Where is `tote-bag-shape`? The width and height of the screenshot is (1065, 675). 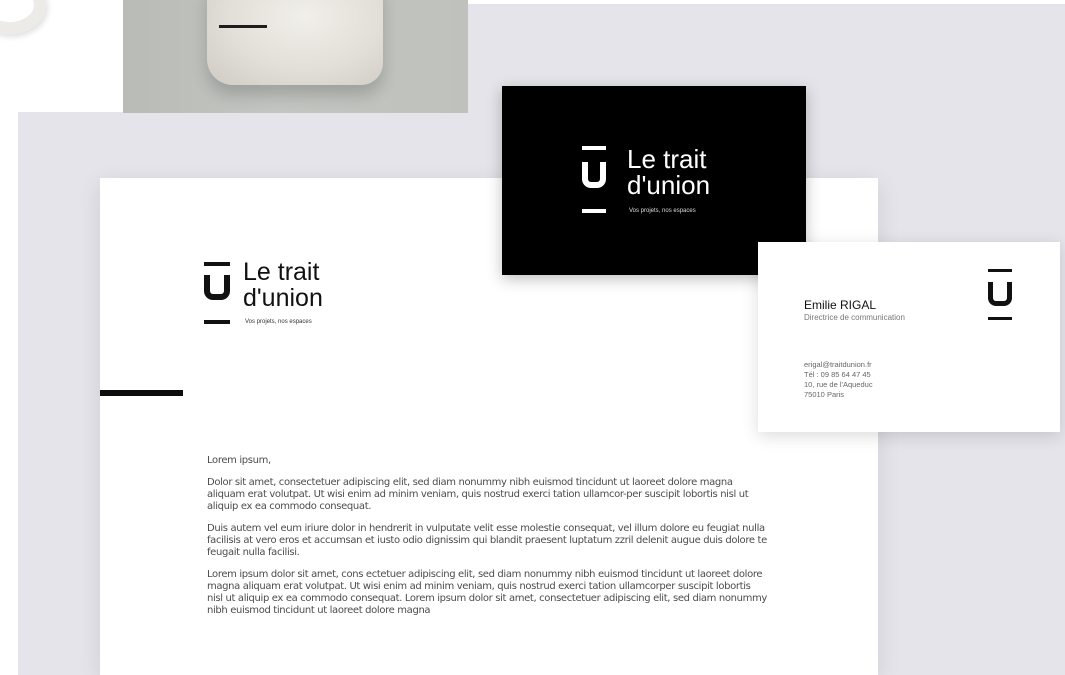 tote-bag-shape is located at coordinates (295, 42).